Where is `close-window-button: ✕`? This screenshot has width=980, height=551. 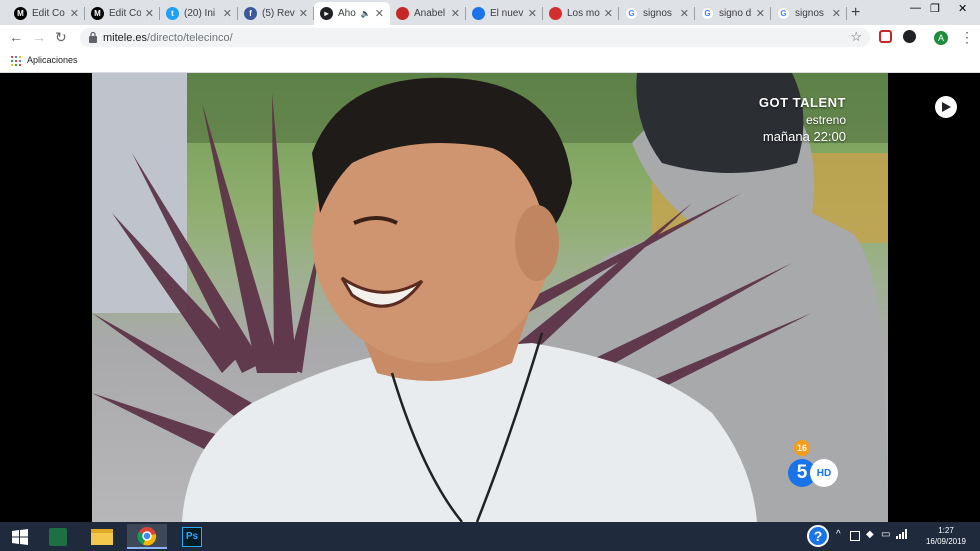 close-window-button: ✕ is located at coordinates (962, 8).